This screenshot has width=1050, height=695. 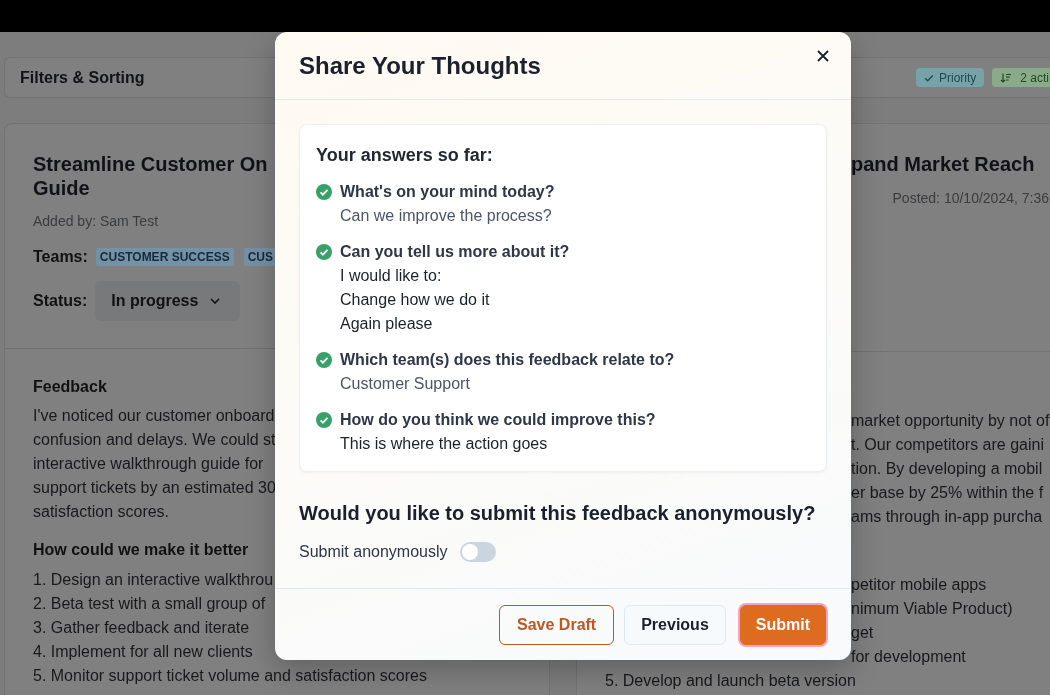 What do you see at coordinates (730, 681) in the screenshot?
I see `step-item: 5. Develop and launch beta version` at bounding box center [730, 681].